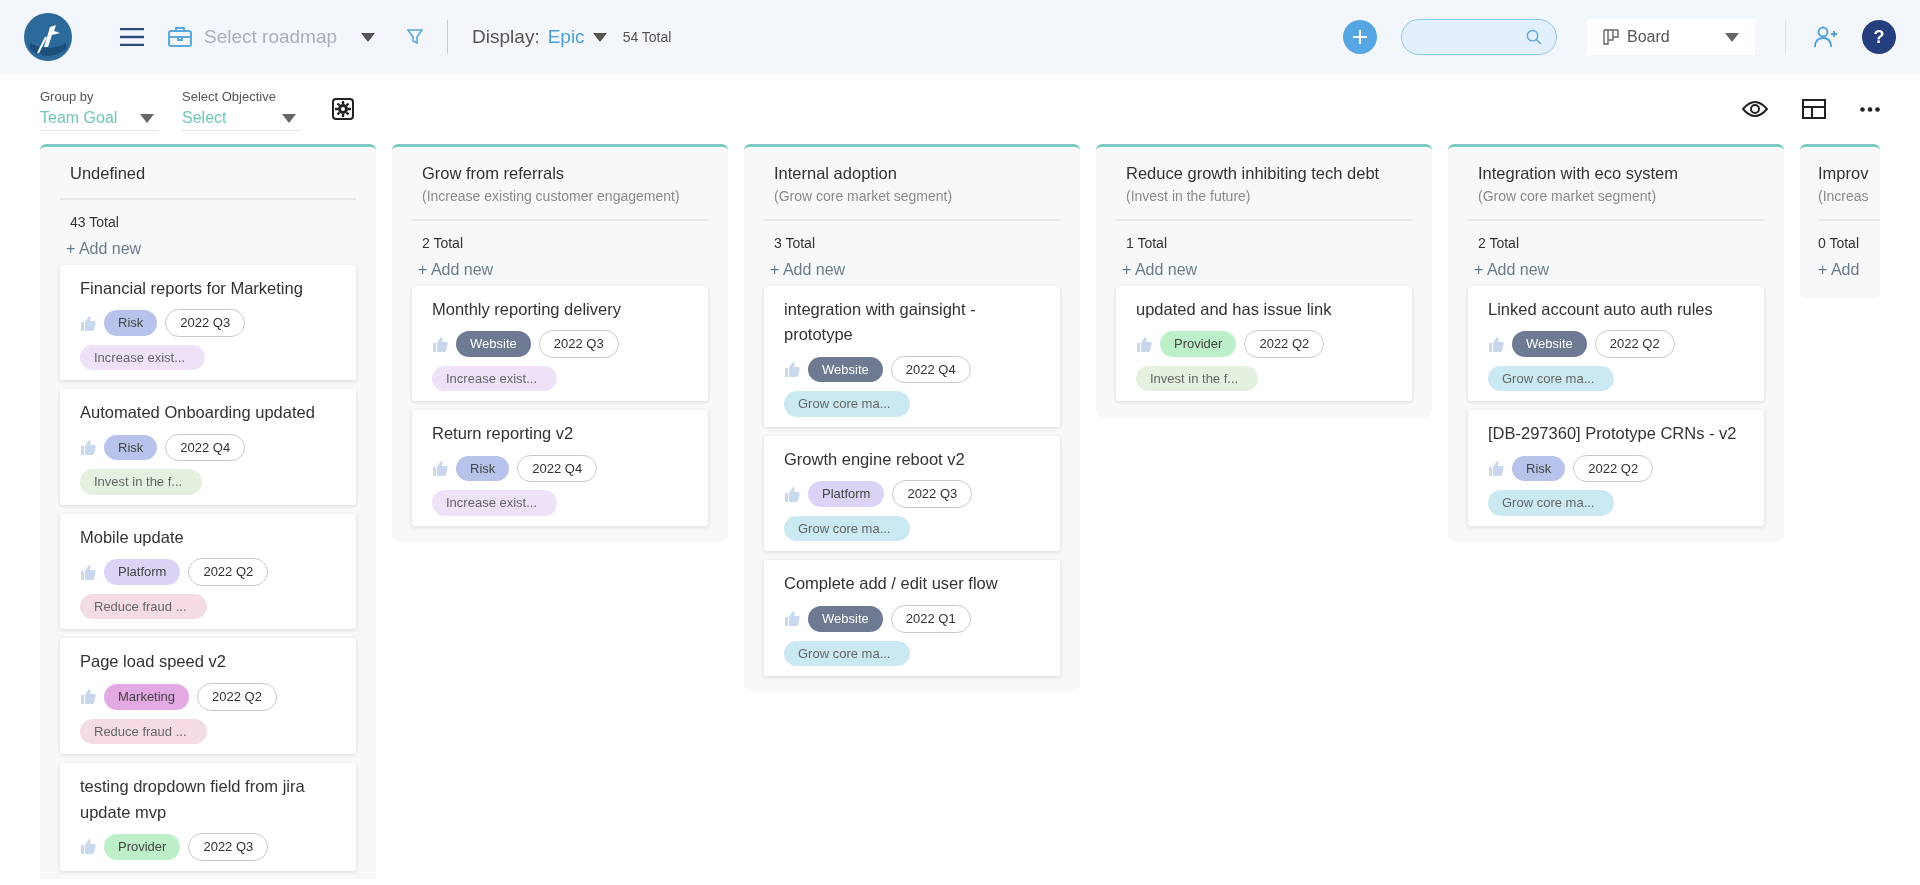 Image resolution: width=1920 pixels, height=885 pixels. What do you see at coordinates (1826, 37) in the screenshot?
I see `add-user-icon` at bounding box center [1826, 37].